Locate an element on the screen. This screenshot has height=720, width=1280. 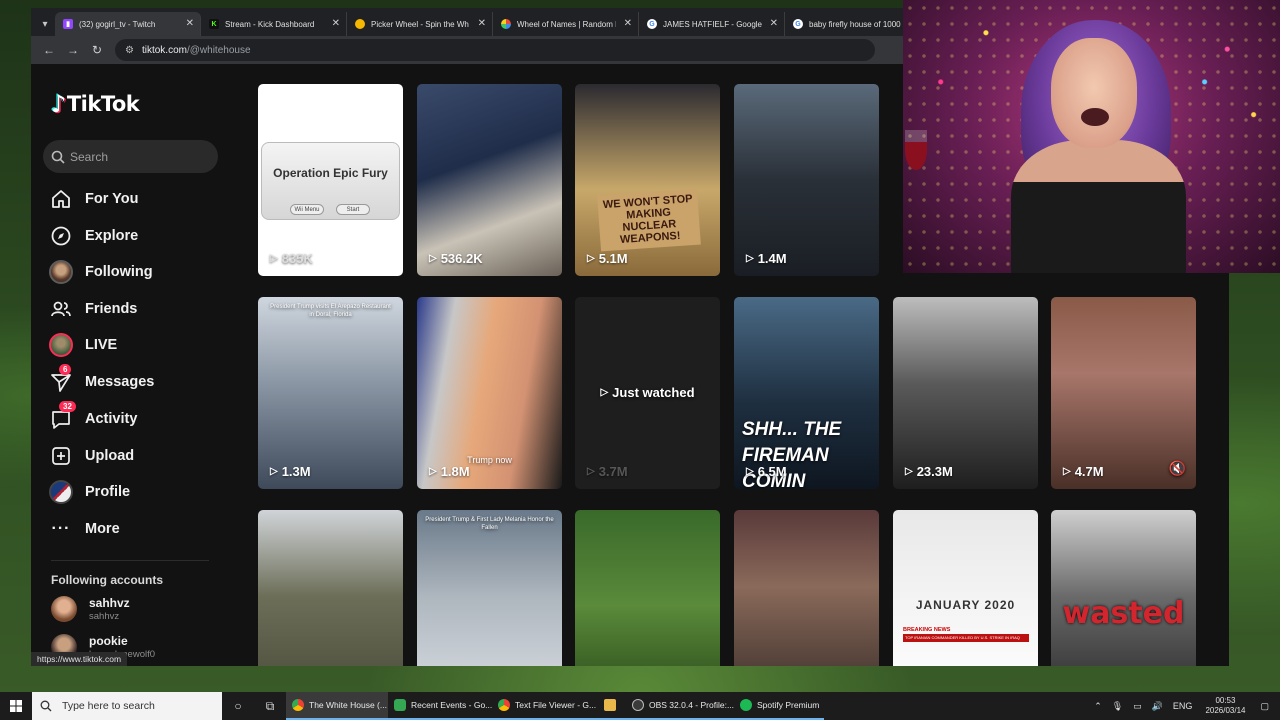
back-arrow-icon: ← is located at coordinates (49, 50).